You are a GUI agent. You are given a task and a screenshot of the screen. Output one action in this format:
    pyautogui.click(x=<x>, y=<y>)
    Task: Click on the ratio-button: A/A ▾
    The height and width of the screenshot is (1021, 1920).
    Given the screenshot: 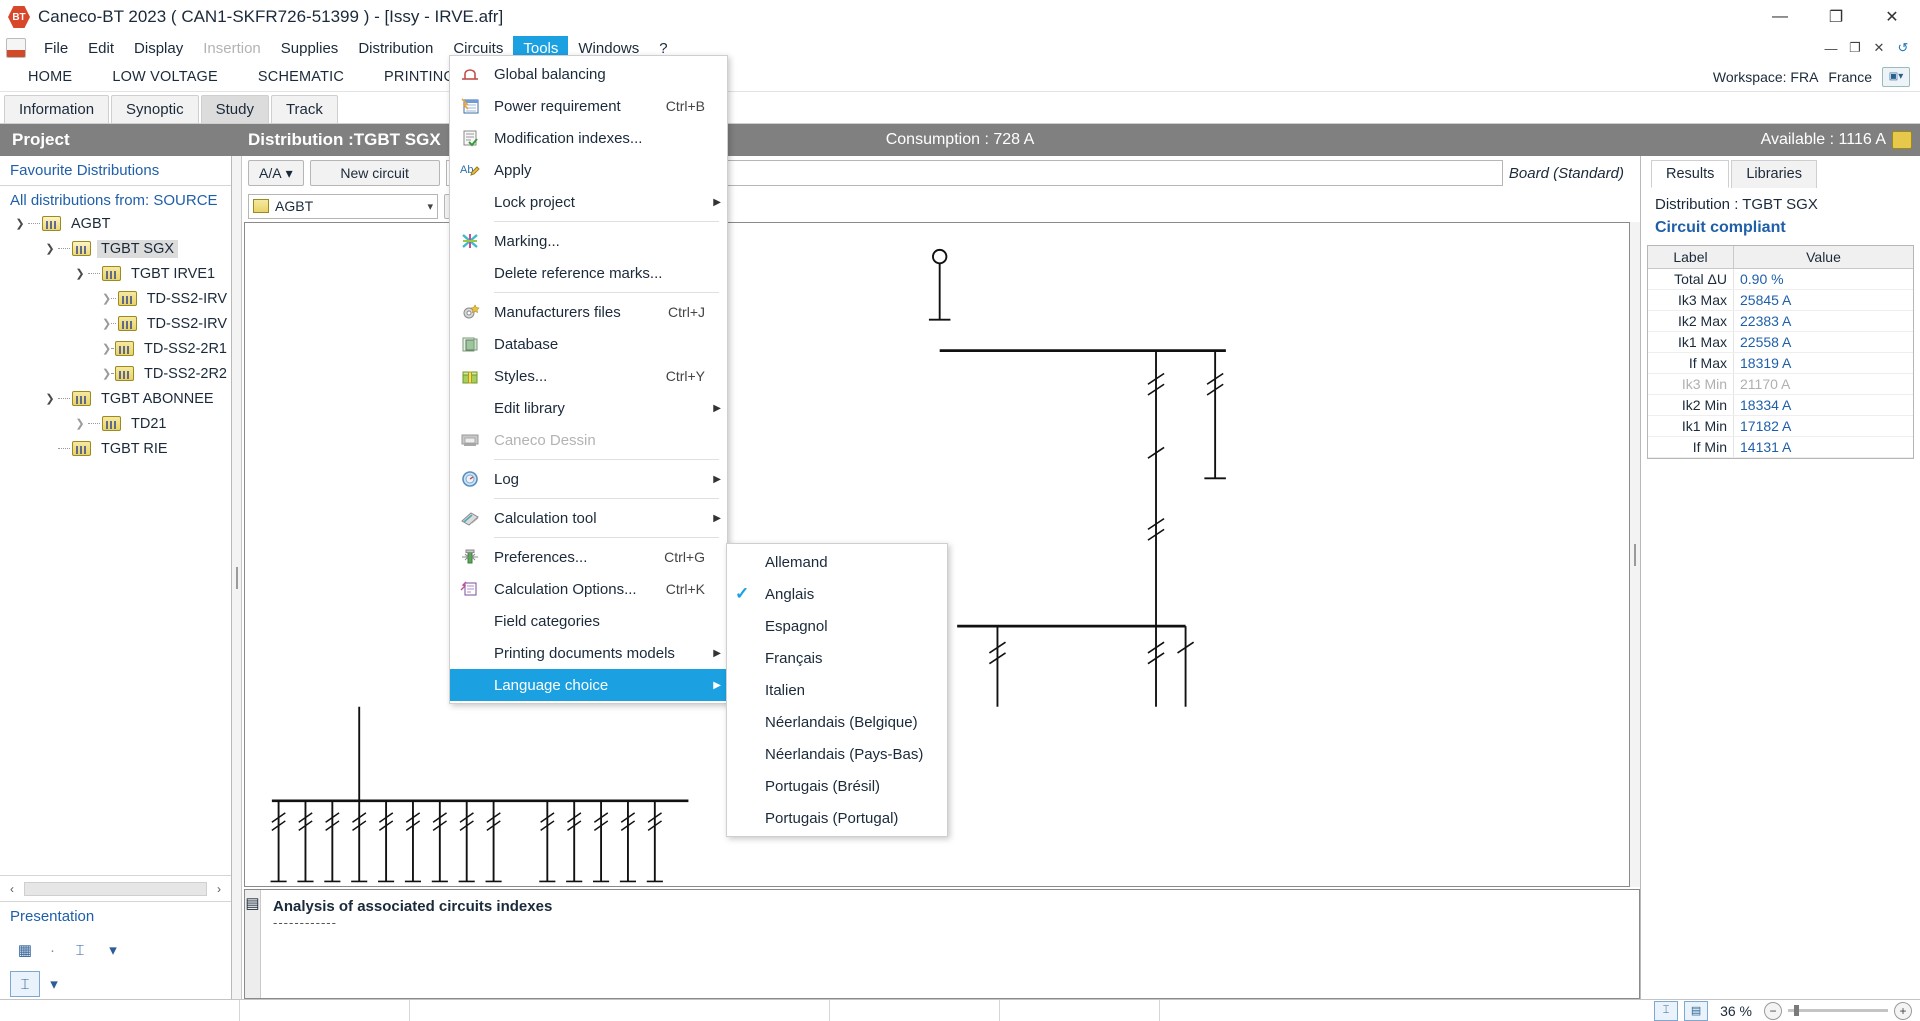 What is the action you would take?
    pyautogui.click(x=276, y=173)
    